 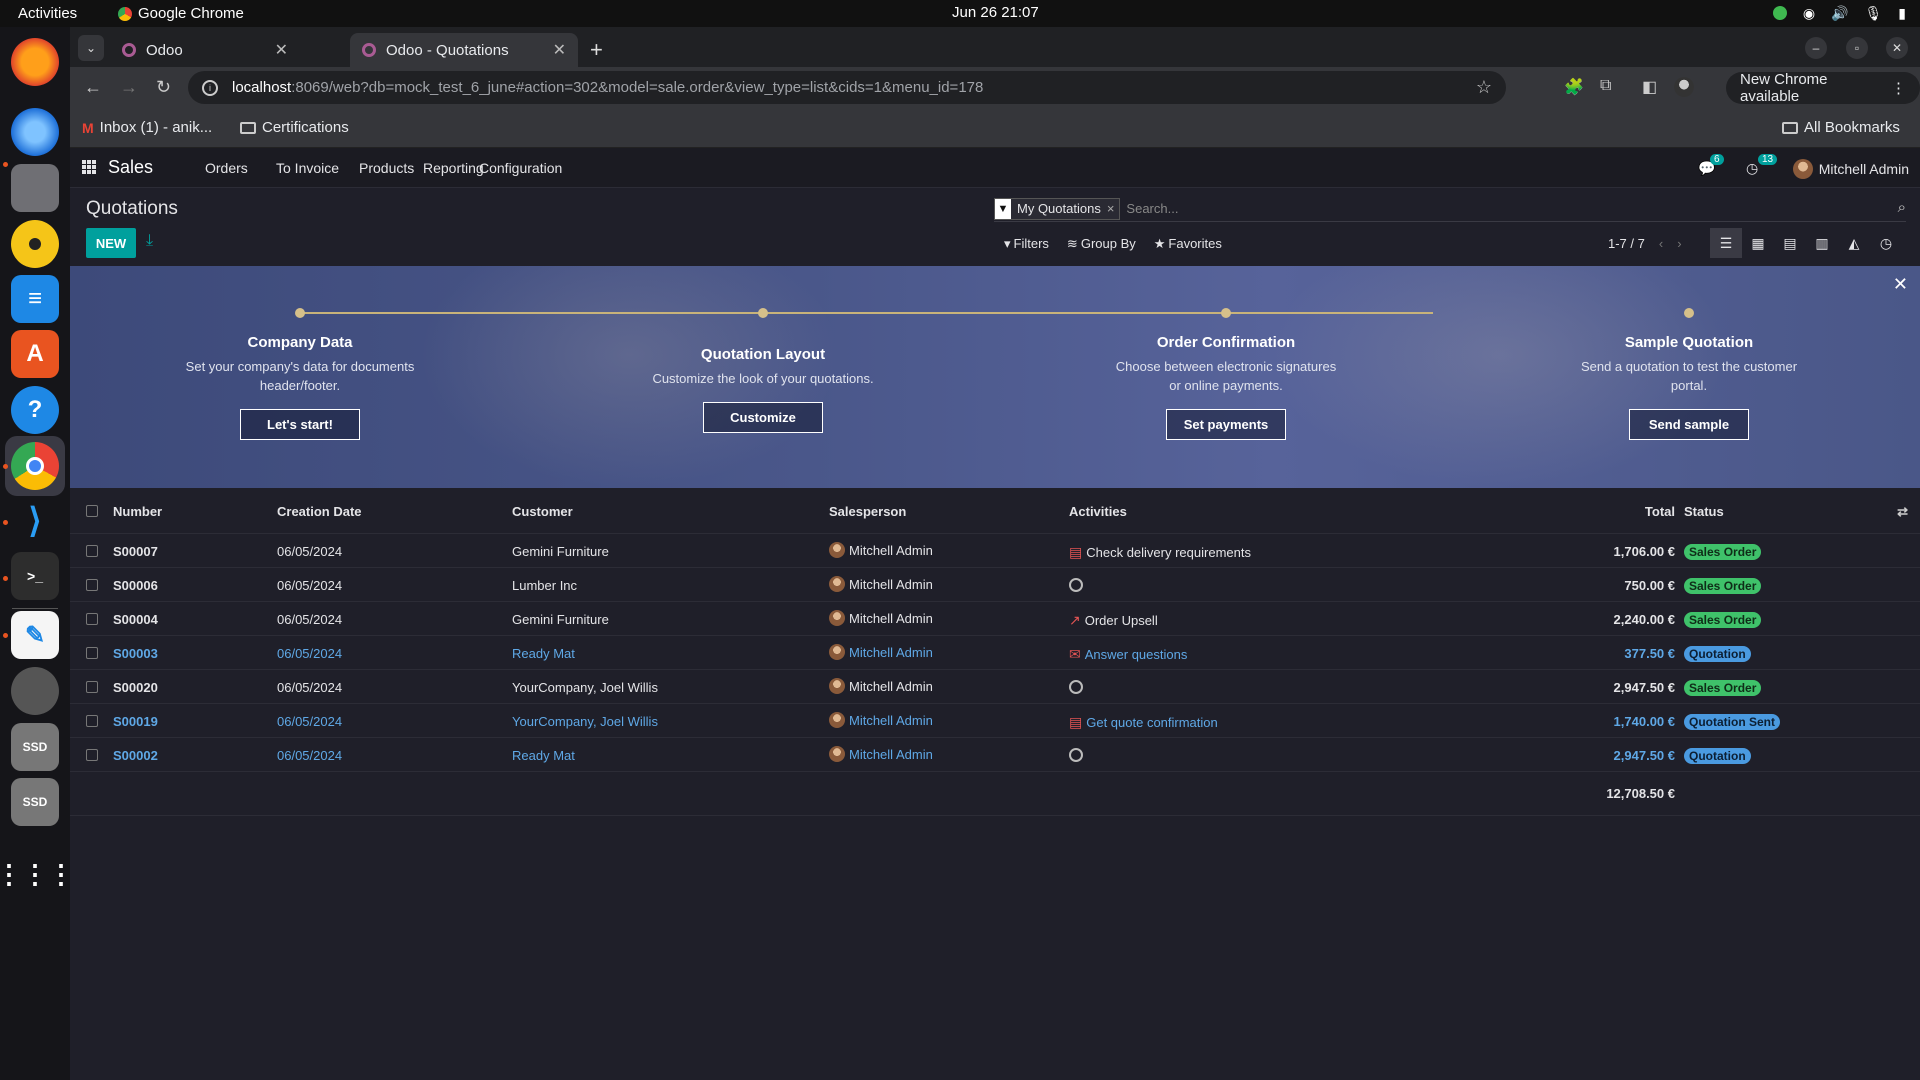 What do you see at coordinates (1822, 243) in the screenshot?
I see `pivot-view-icon: ▥` at bounding box center [1822, 243].